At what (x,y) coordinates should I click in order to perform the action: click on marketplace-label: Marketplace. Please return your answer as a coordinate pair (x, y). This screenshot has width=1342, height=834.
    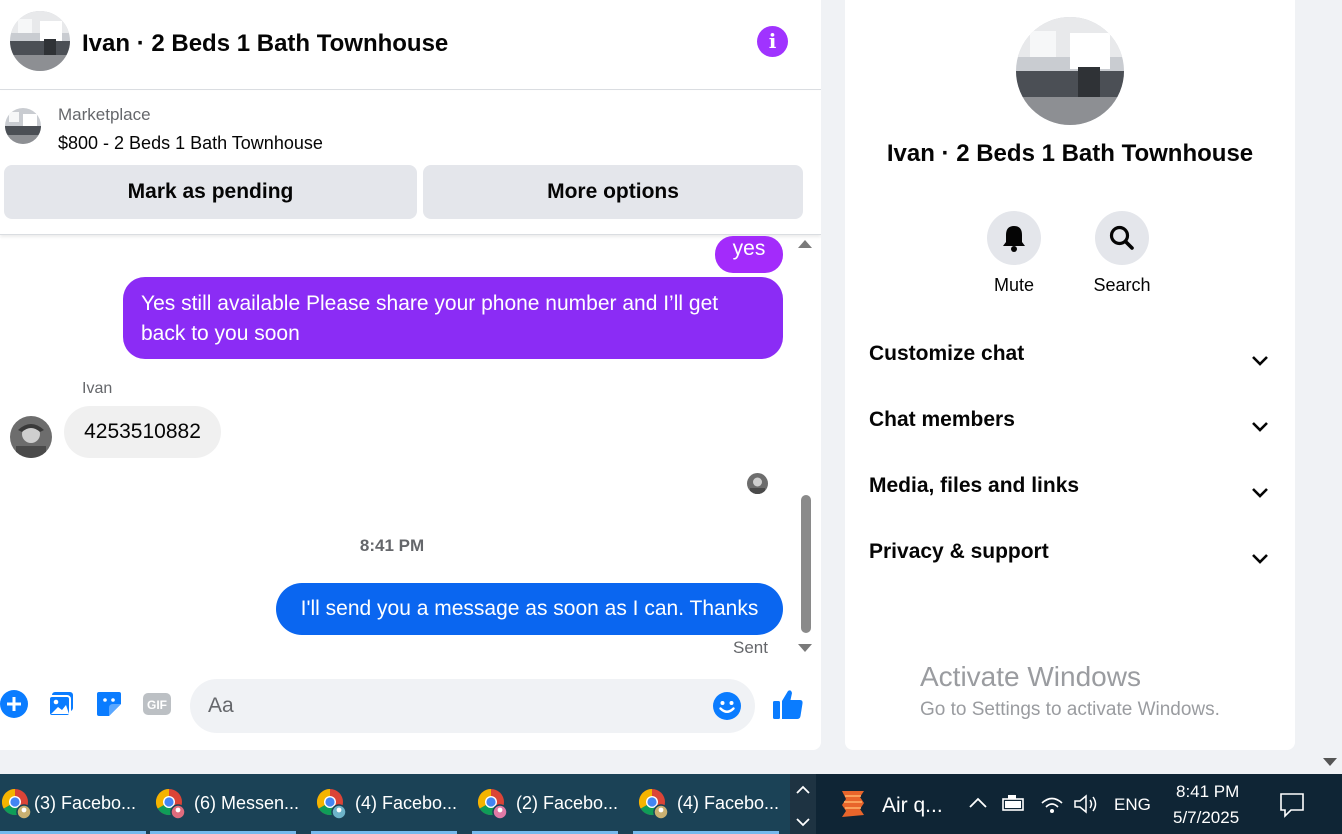
    Looking at the image, I should click on (104, 114).